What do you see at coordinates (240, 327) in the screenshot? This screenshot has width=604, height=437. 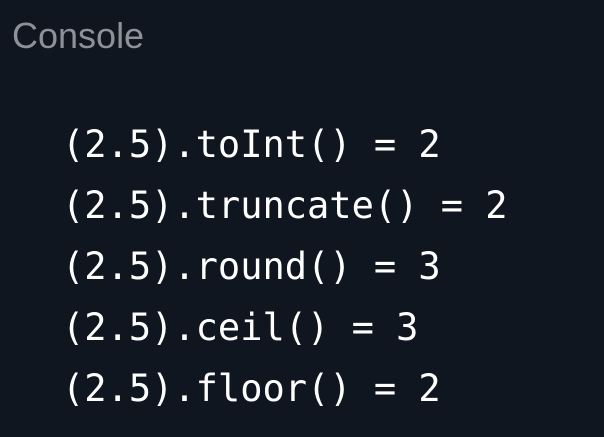 I see `console-line-4: (2.5).ceil() = 3` at bounding box center [240, 327].